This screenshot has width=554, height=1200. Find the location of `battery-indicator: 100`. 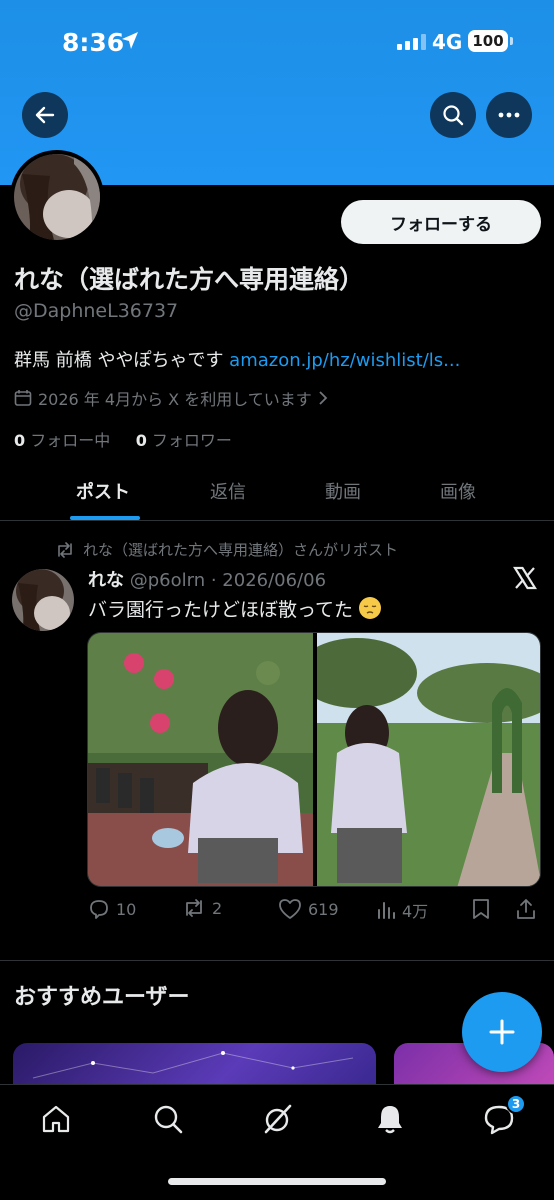

battery-indicator: 100 is located at coordinates (488, 41).